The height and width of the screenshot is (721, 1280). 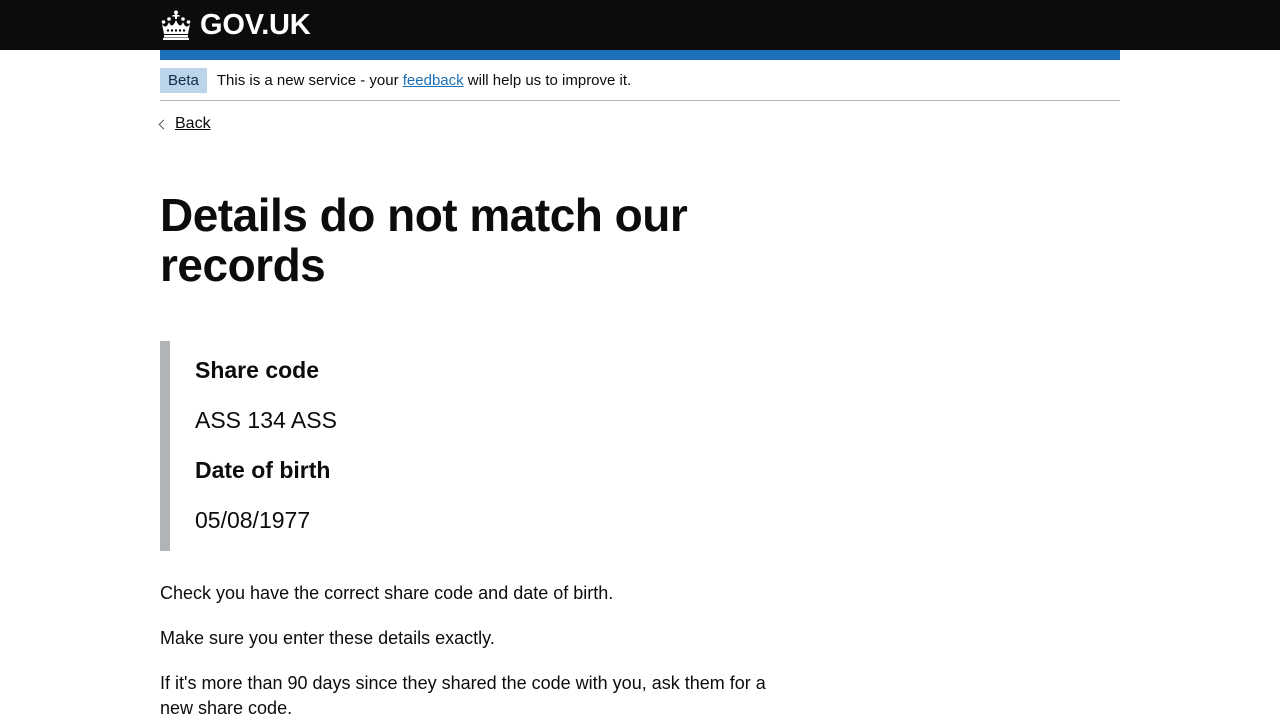 What do you see at coordinates (433, 80) in the screenshot?
I see `feedback-link: feedback` at bounding box center [433, 80].